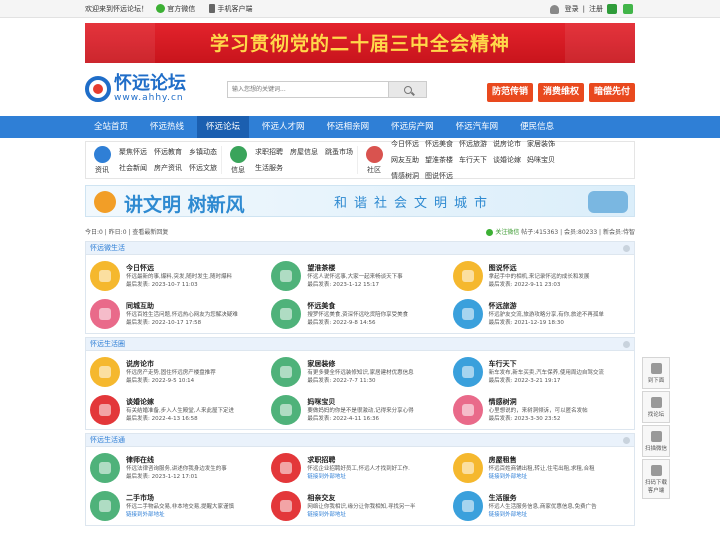 The height and width of the screenshot is (540, 720). I want to click on forum-name: 怀远美食, so click(357, 306).